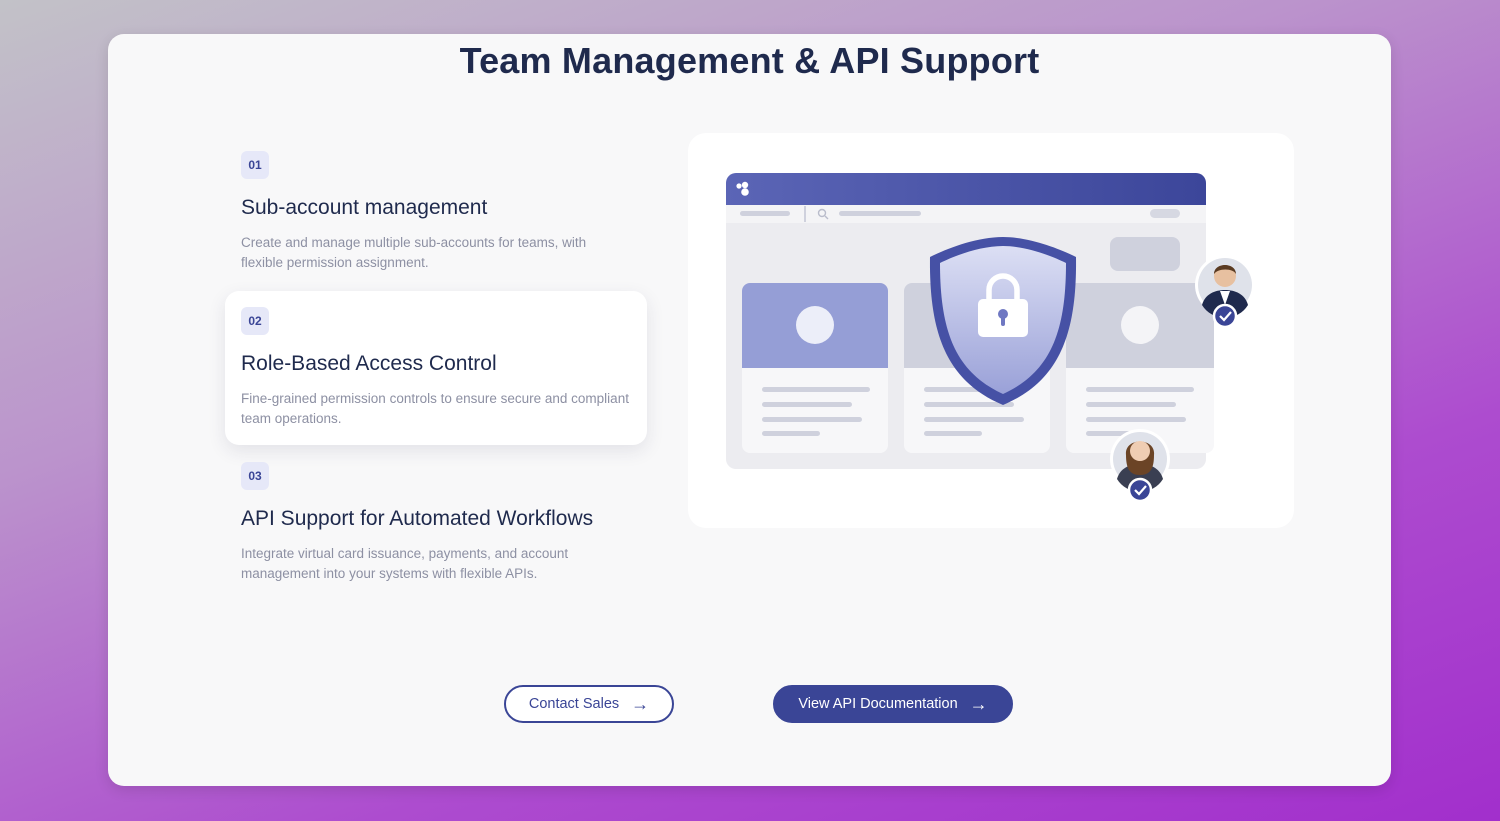 The image size is (1500, 821). What do you see at coordinates (255, 321) in the screenshot?
I see `feature-number: 02` at bounding box center [255, 321].